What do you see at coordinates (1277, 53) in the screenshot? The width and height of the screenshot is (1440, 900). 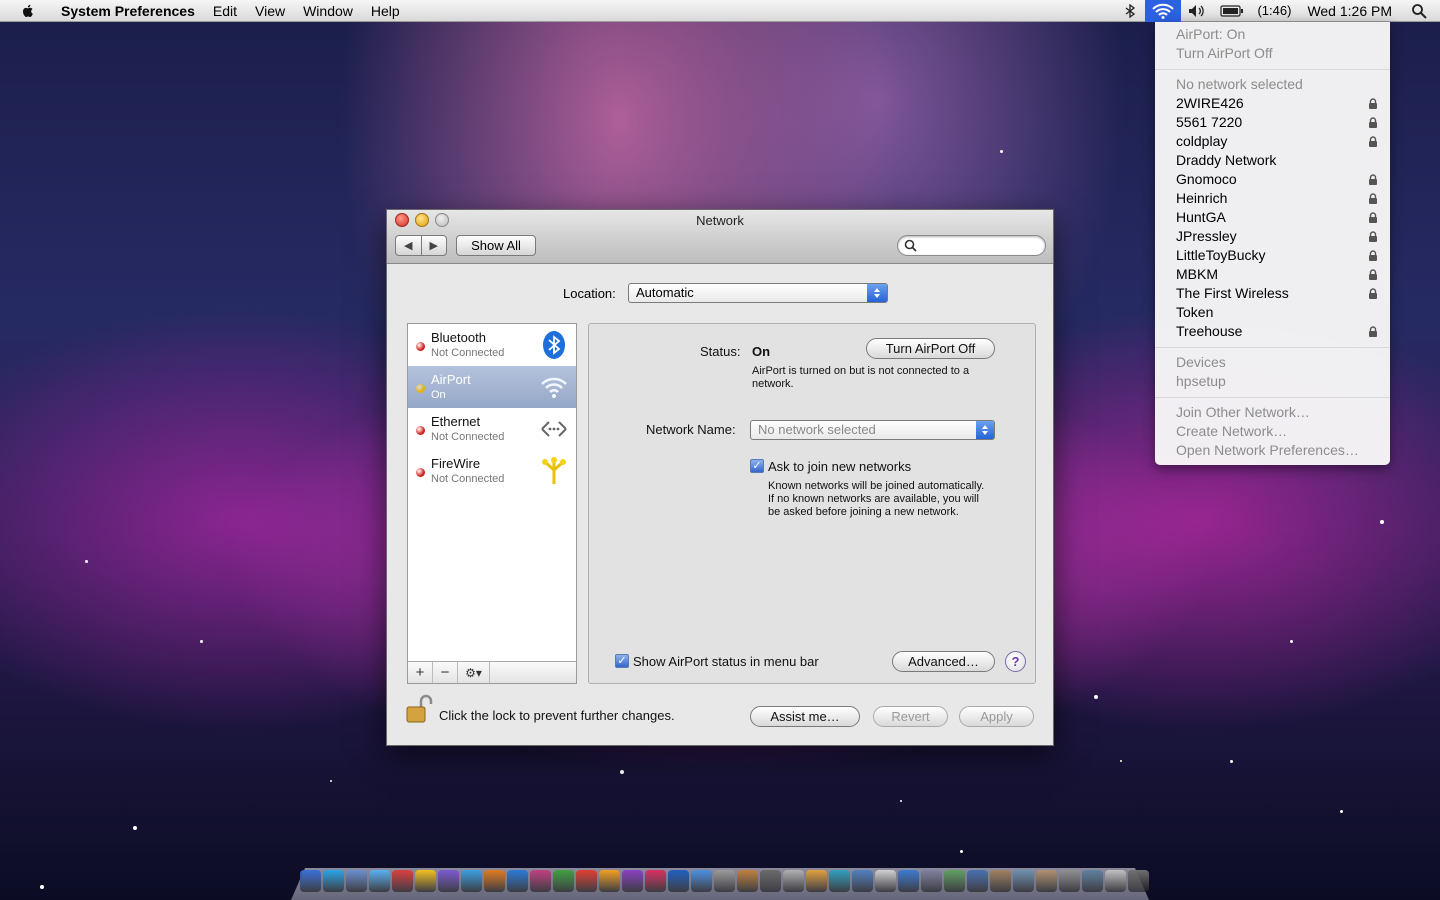 I see `turn-airport-off-item: Turn AirPort Off` at bounding box center [1277, 53].